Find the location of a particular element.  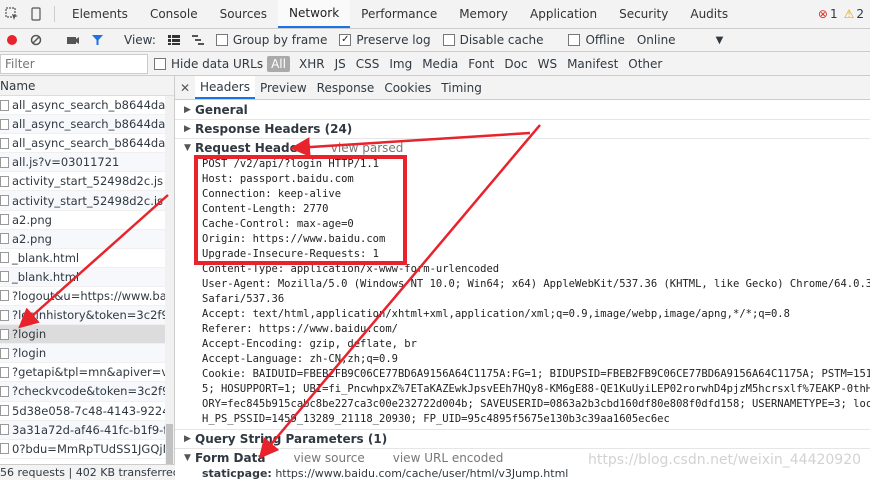

view-source-link: view source is located at coordinates (328, 458).